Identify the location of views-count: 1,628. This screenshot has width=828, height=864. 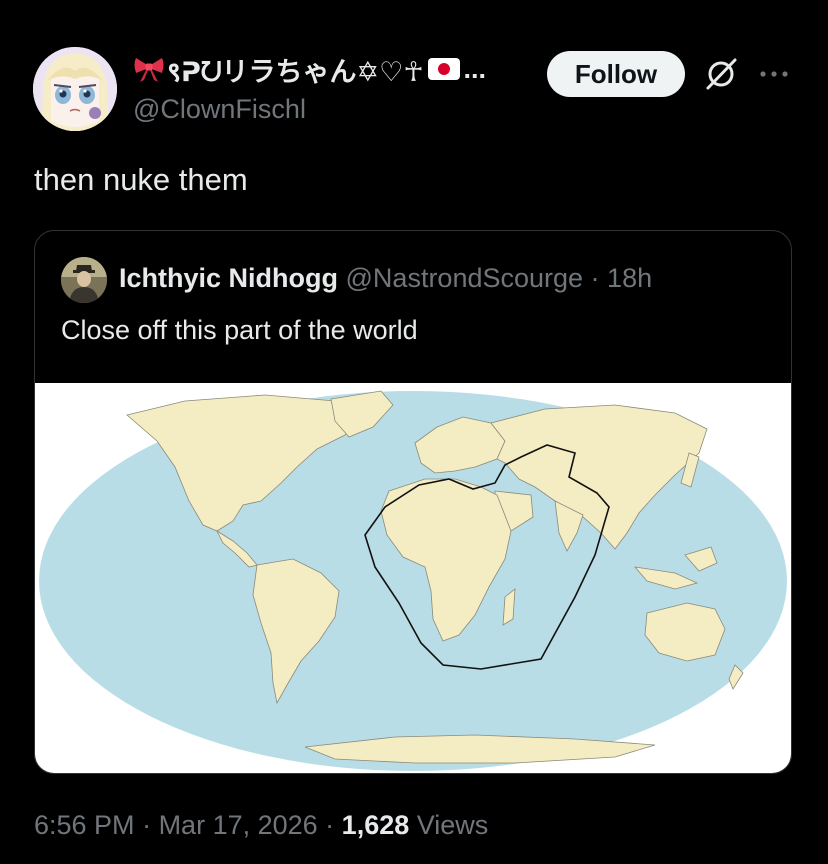
(376, 825).